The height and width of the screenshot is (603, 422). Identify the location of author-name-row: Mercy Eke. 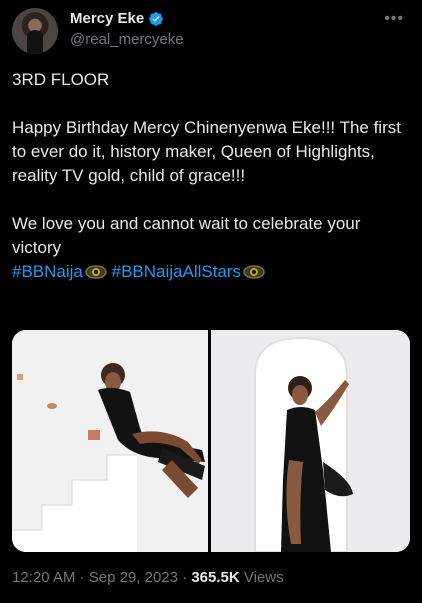
(117, 18).